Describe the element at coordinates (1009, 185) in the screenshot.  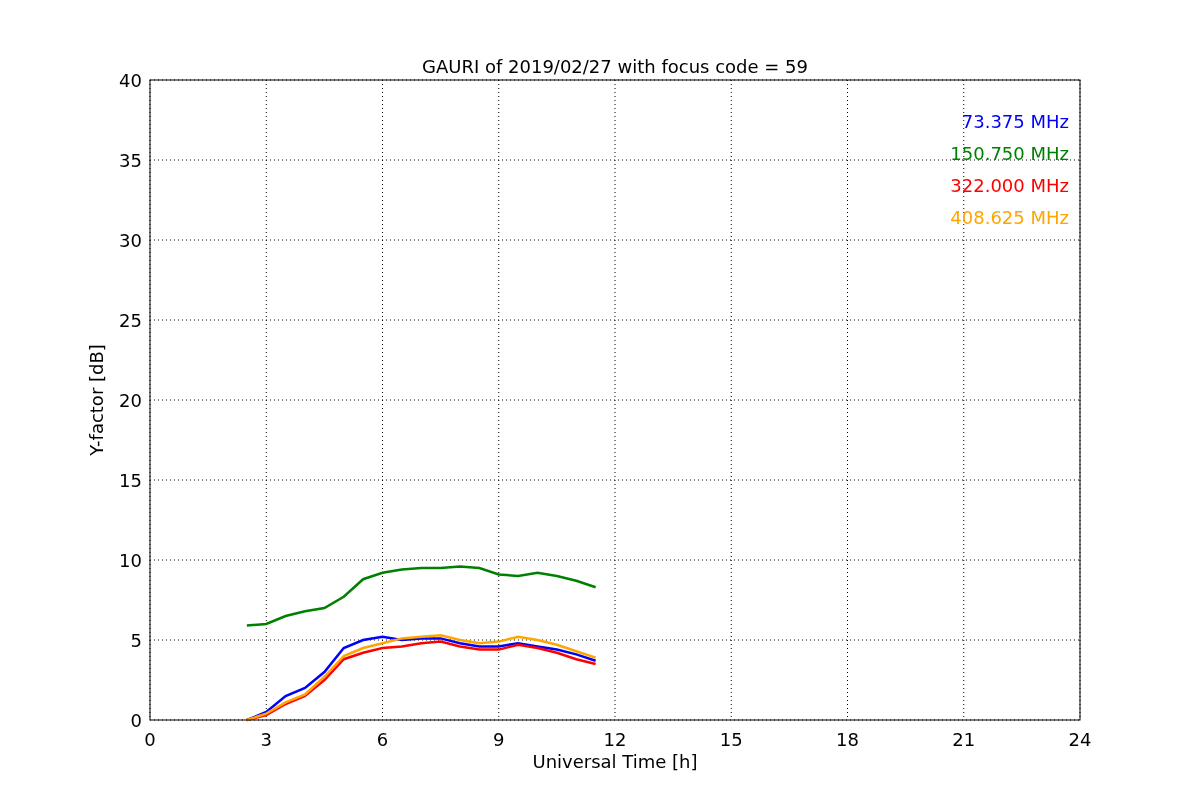
I see `legend-label: 322.000 MHz` at that location.